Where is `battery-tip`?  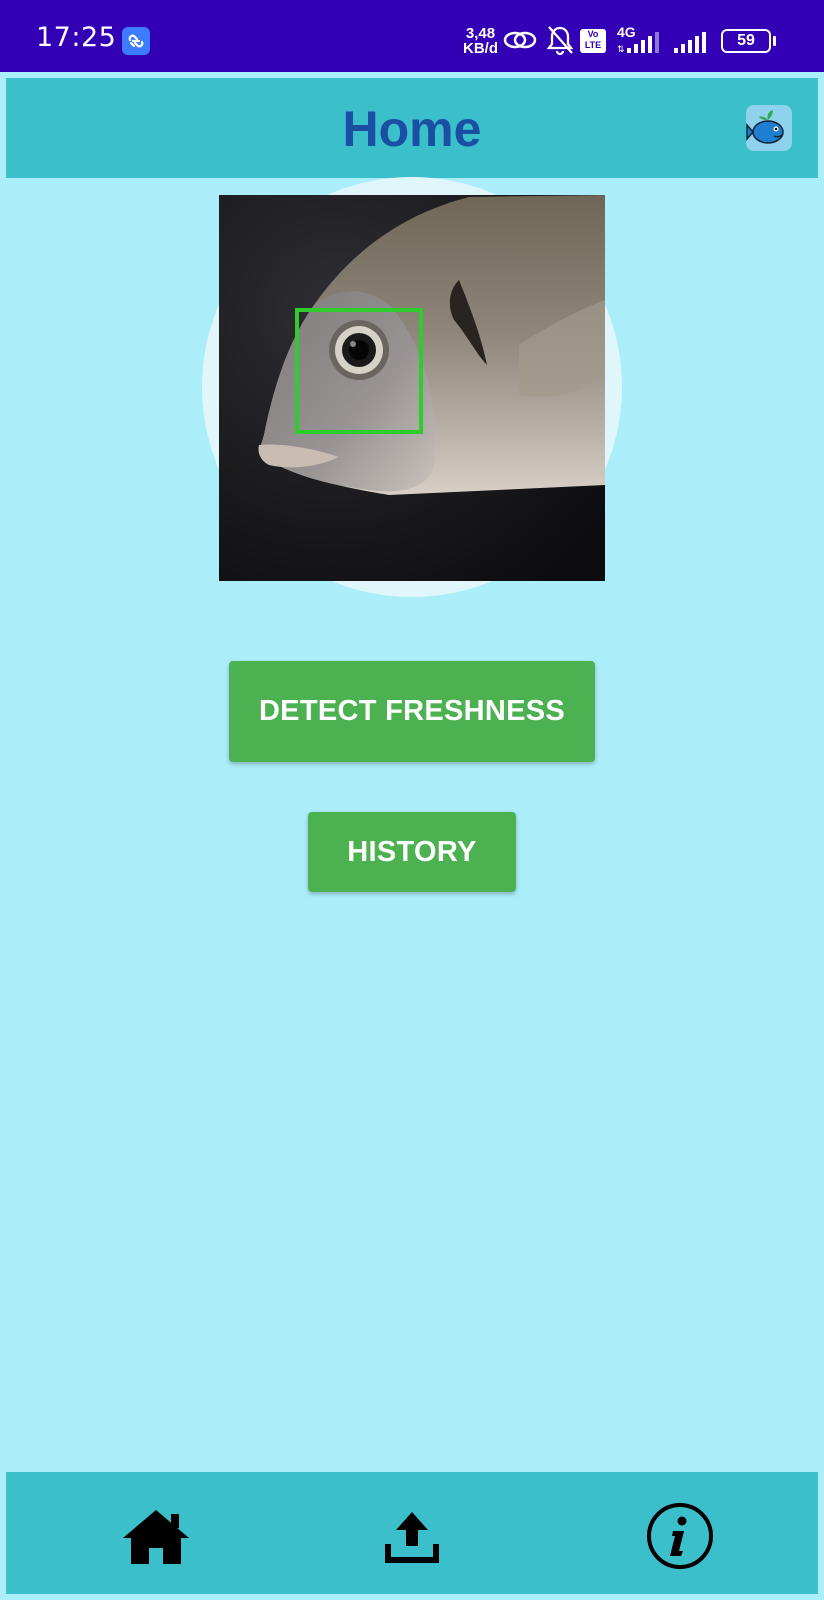 battery-tip is located at coordinates (774, 41).